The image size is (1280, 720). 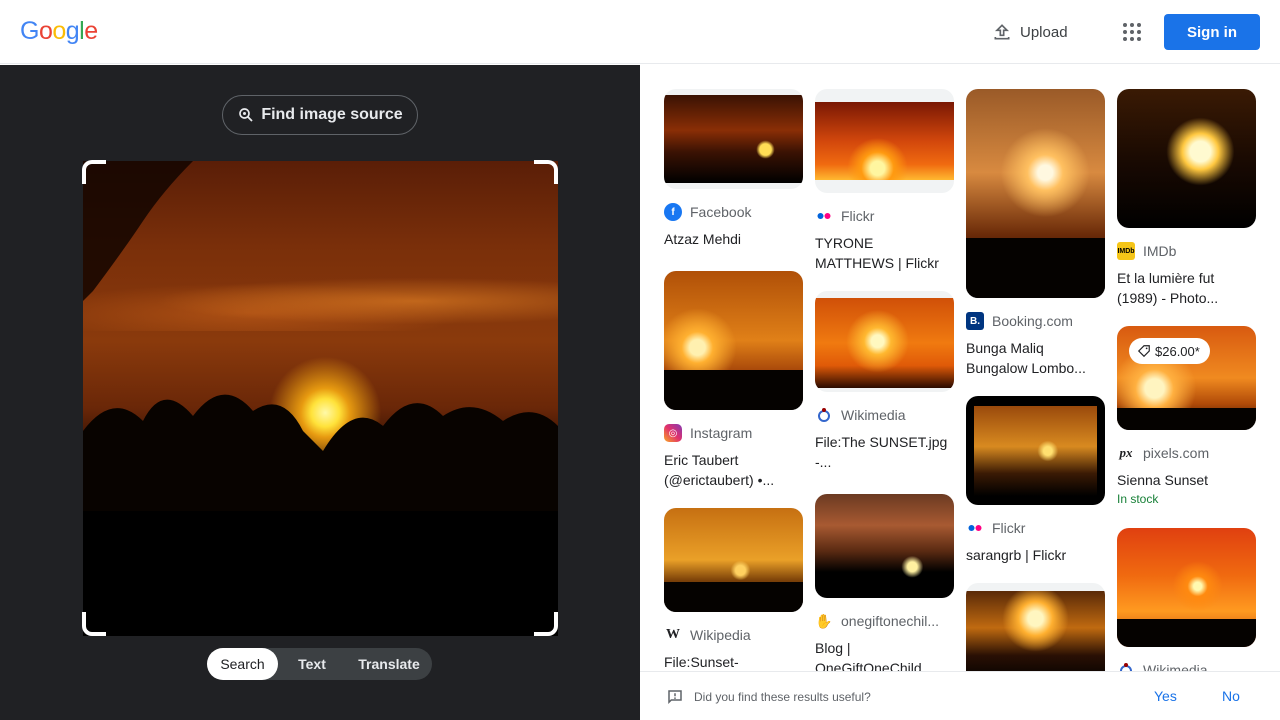 What do you see at coordinates (1177, 351) in the screenshot?
I see `price-label: $26.00*` at bounding box center [1177, 351].